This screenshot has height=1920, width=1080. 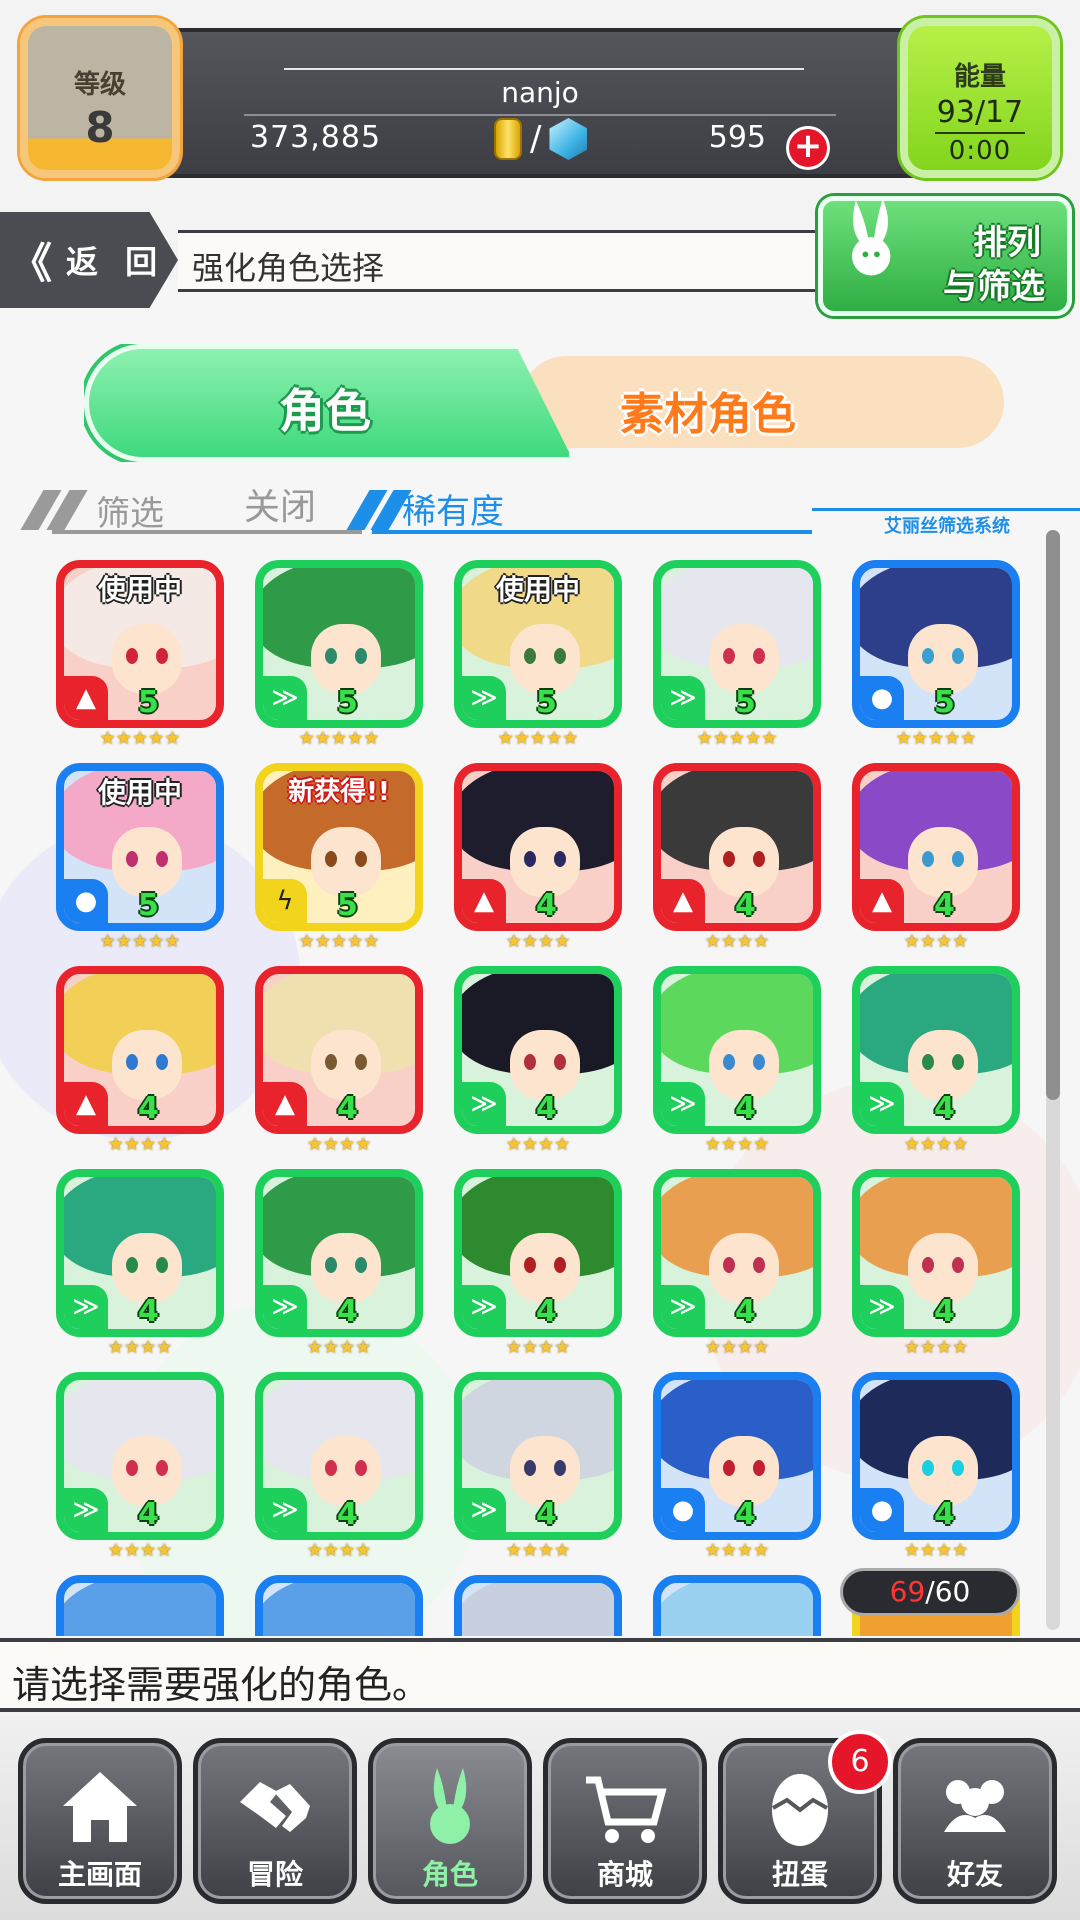 What do you see at coordinates (975, 1821) in the screenshot?
I see `nav-friends-button: 好友` at bounding box center [975, 1821].